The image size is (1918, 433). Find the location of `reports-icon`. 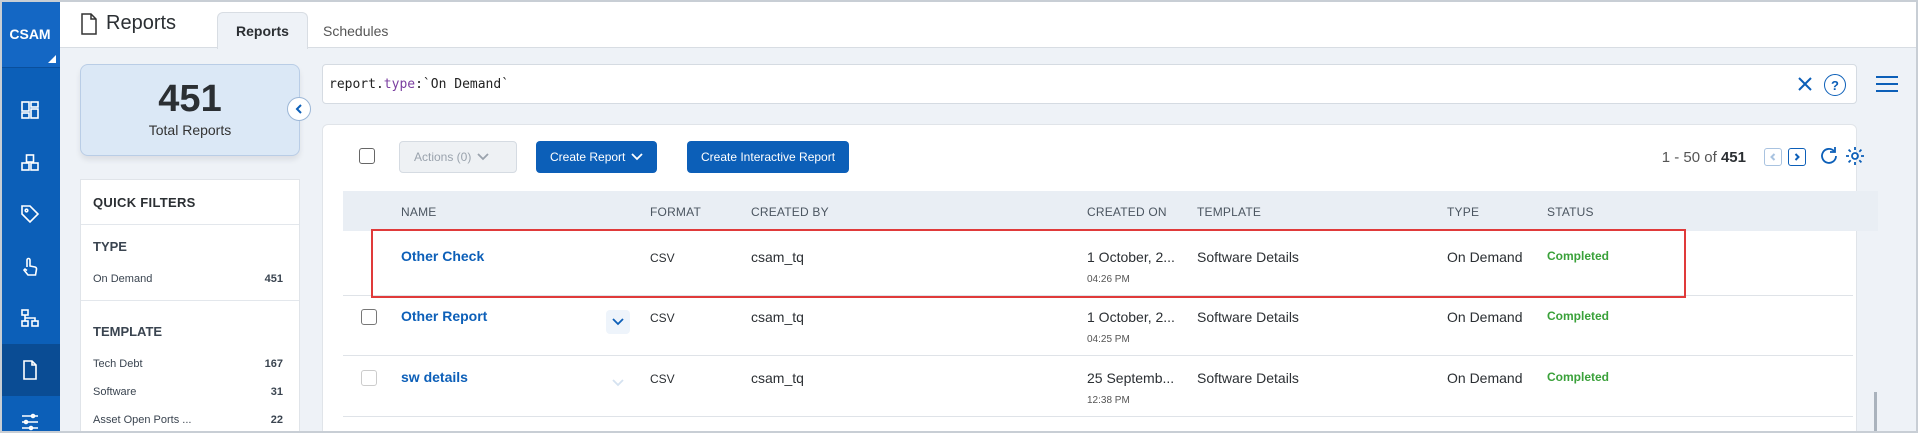

reports-icon is located at coordinates (30, 370).